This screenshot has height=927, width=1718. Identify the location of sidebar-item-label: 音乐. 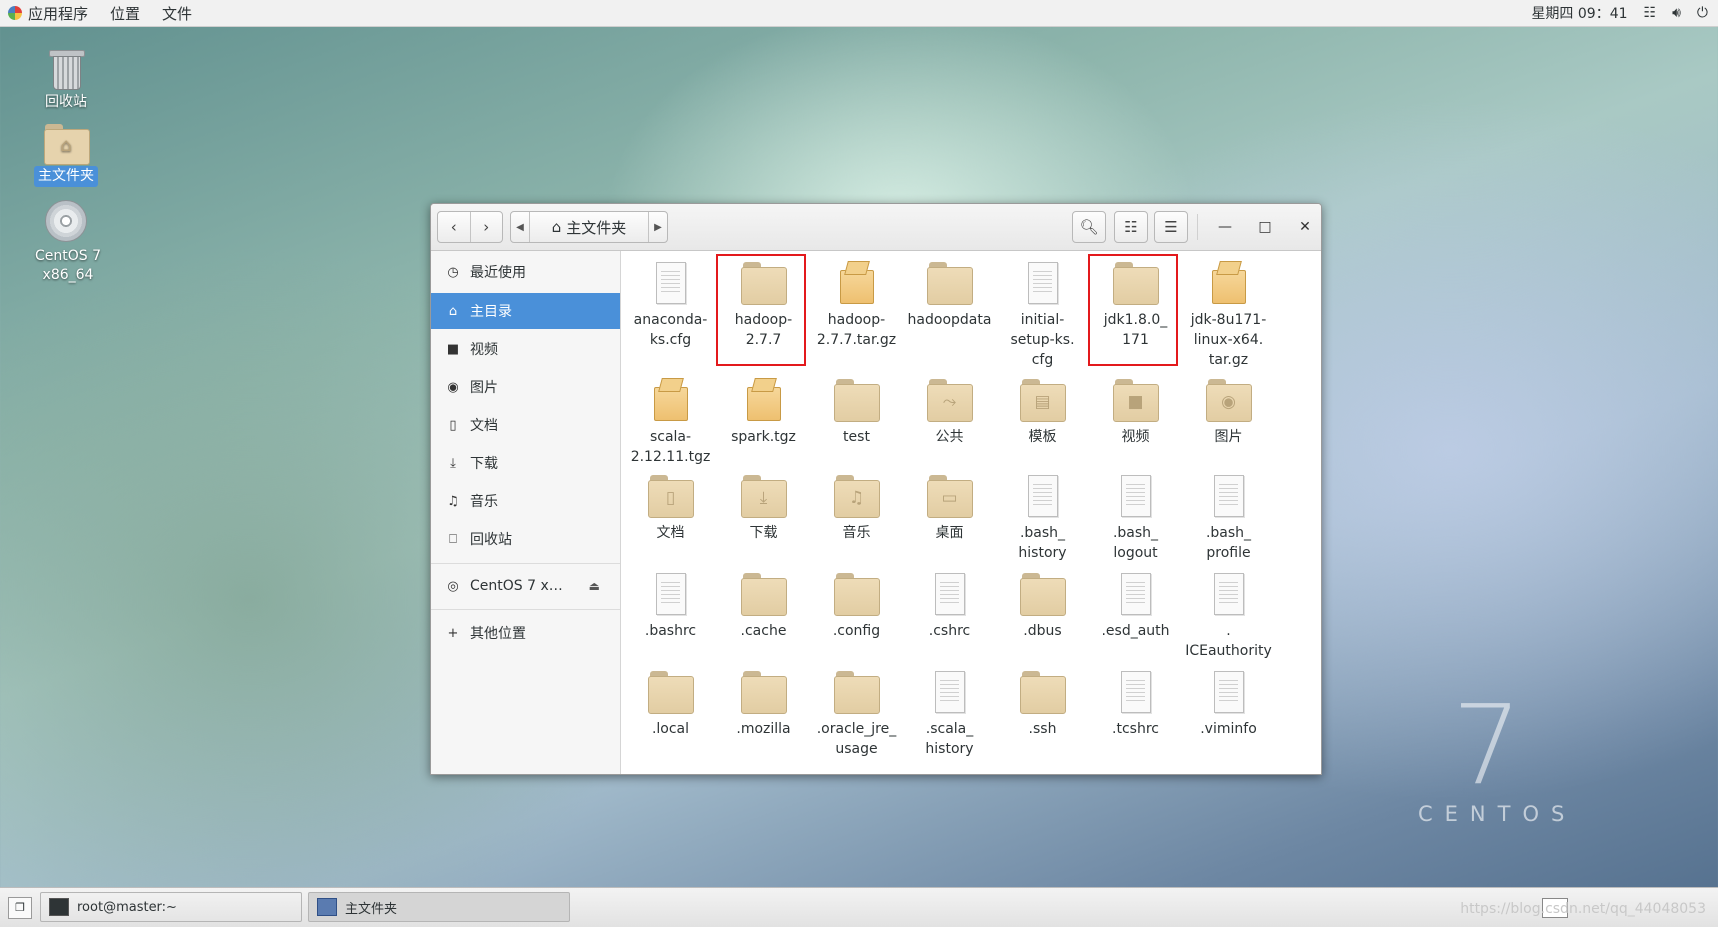
(484, 502).